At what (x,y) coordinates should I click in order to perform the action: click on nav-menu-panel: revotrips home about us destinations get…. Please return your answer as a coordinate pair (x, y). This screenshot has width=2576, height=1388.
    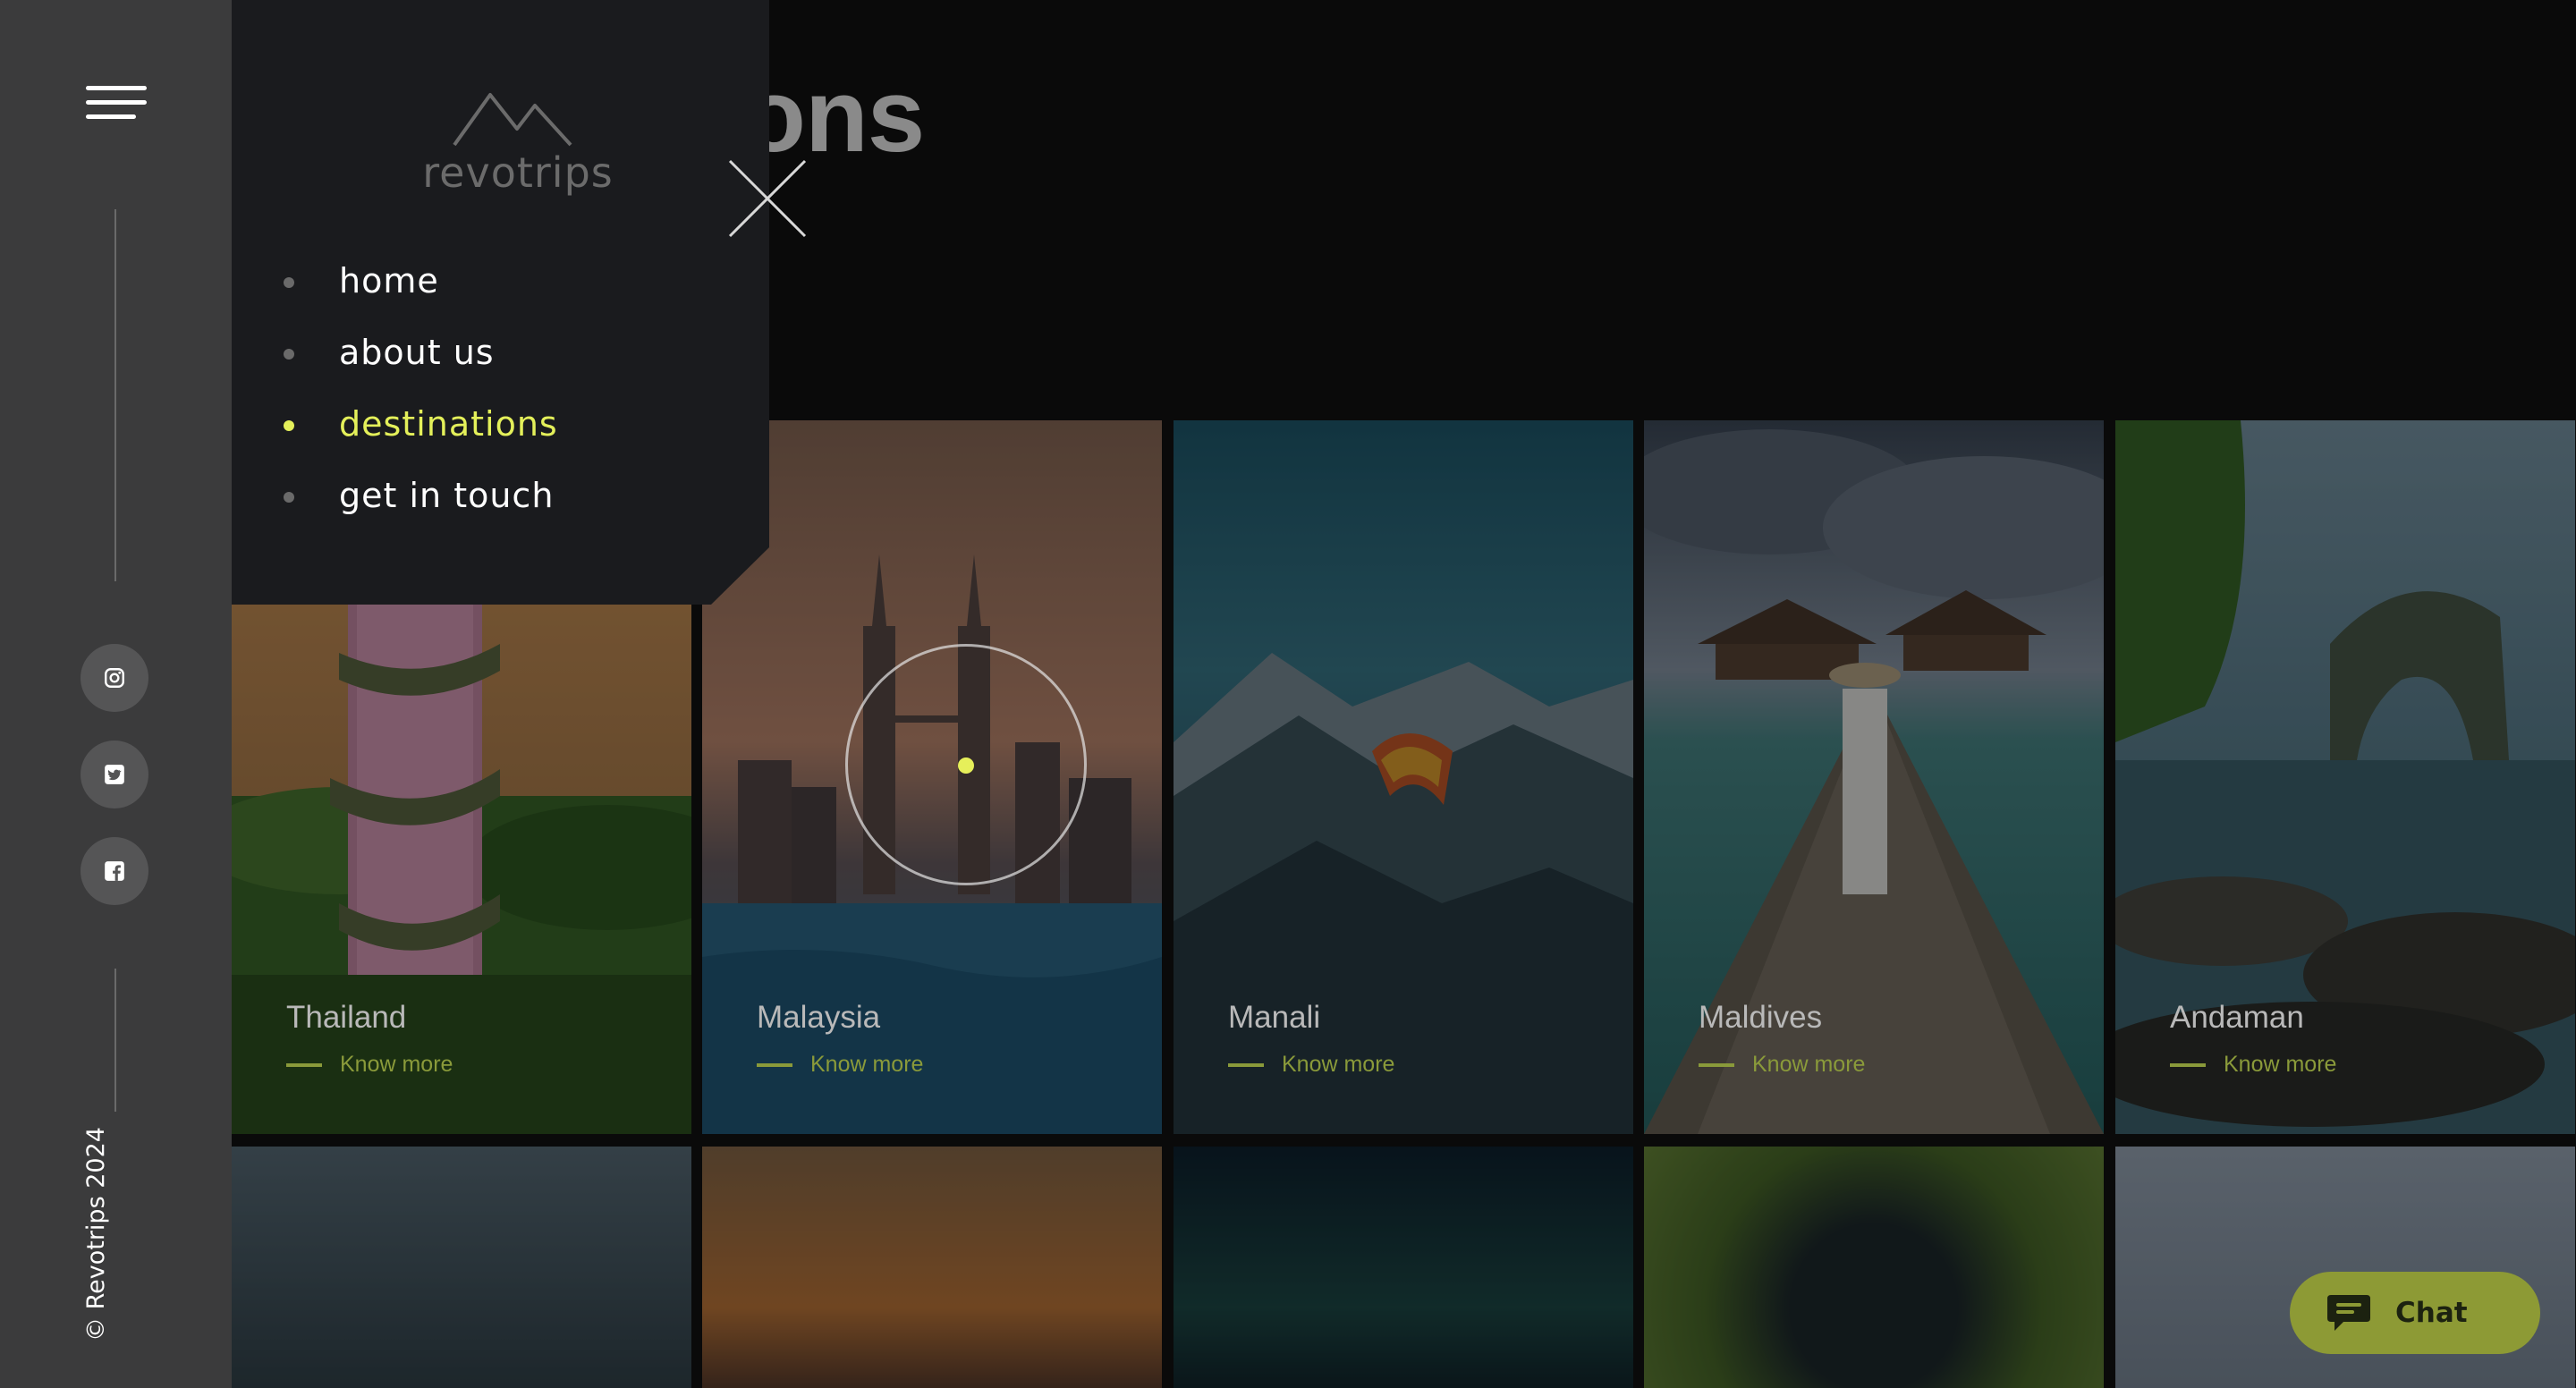
    Looking at the image, I should click on (500, 303).